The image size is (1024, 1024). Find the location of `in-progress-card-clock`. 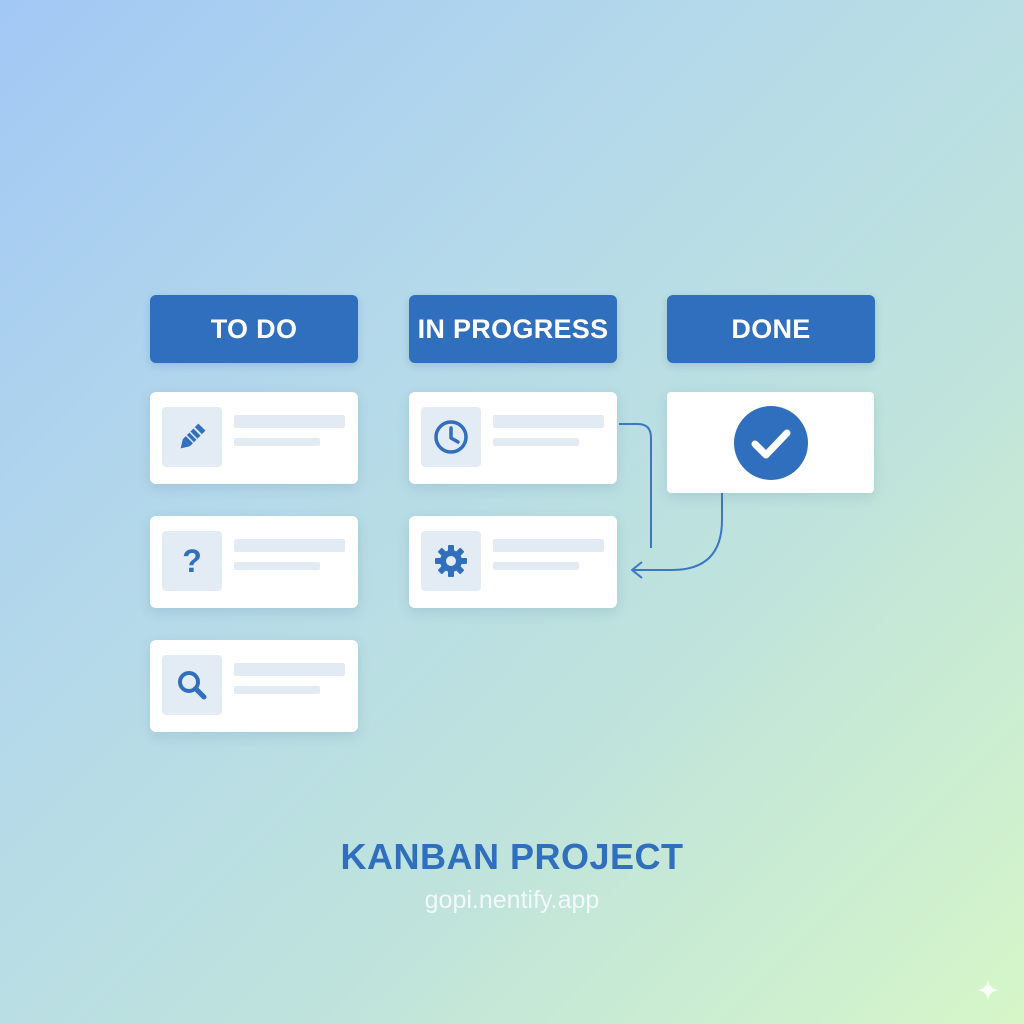

in-progress-card-clock is located at coordinates (513, 438).